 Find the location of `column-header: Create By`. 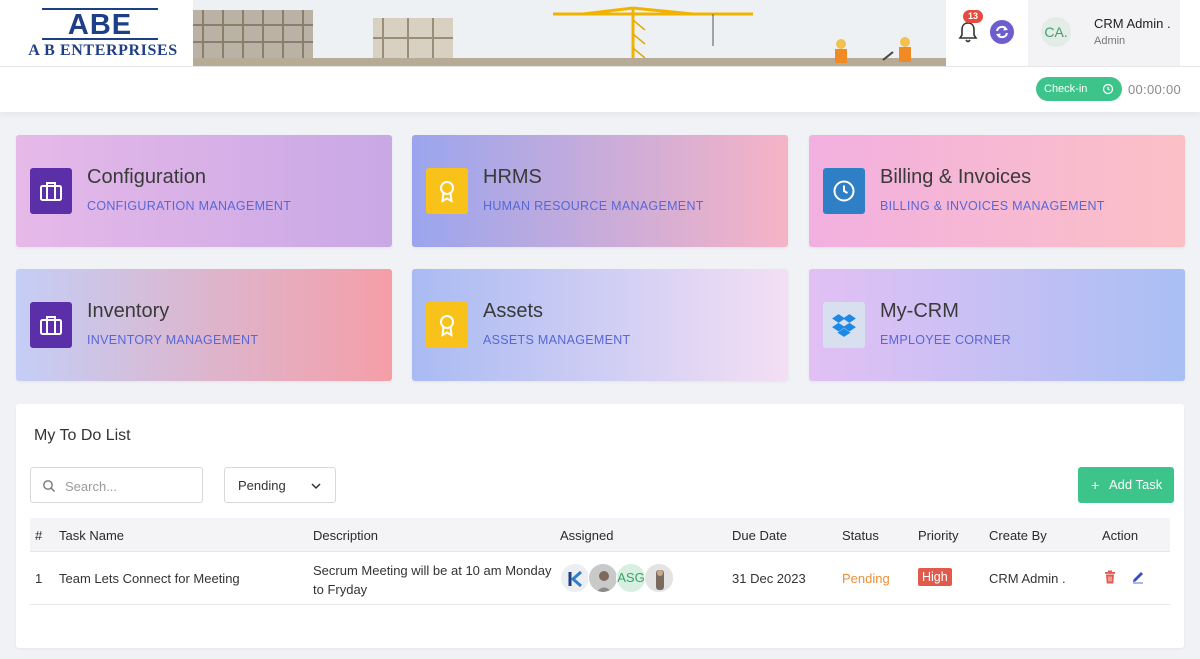

column-header: Create By is located at coordinates (1018, 535).